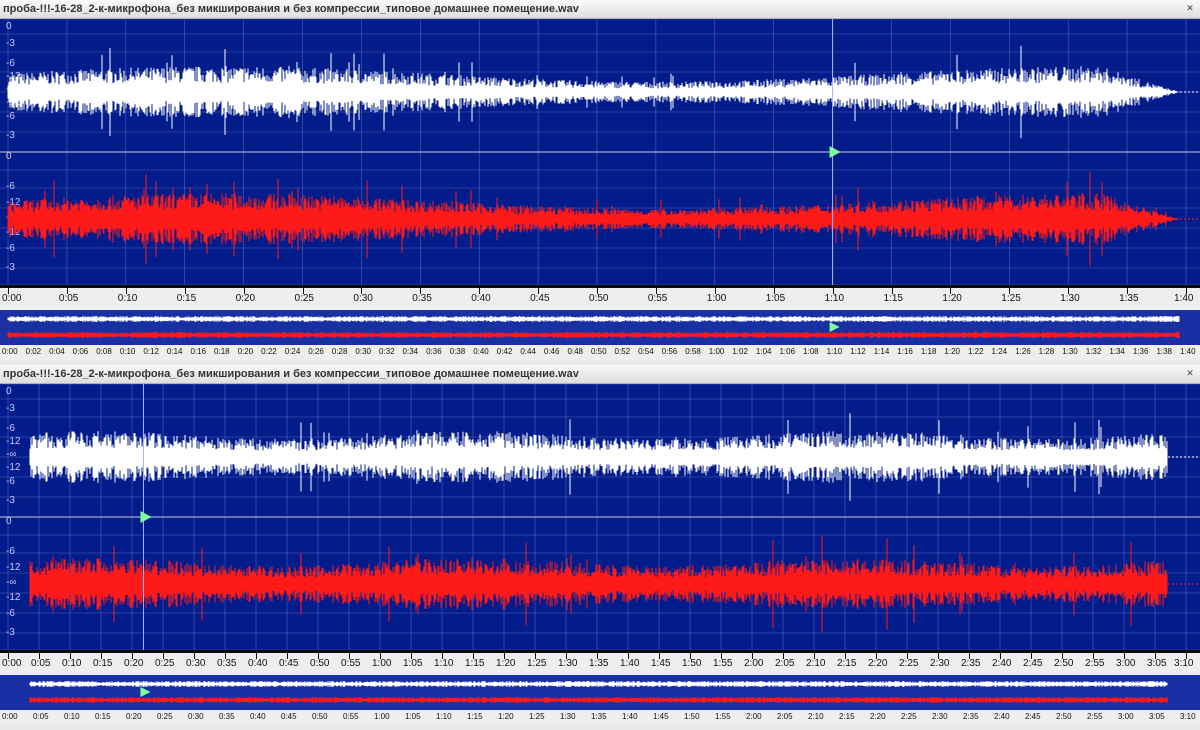  Describe the element at coordinates (692, 716) in the screenshot. I see `overview-tick-label: 1:50` at that location.